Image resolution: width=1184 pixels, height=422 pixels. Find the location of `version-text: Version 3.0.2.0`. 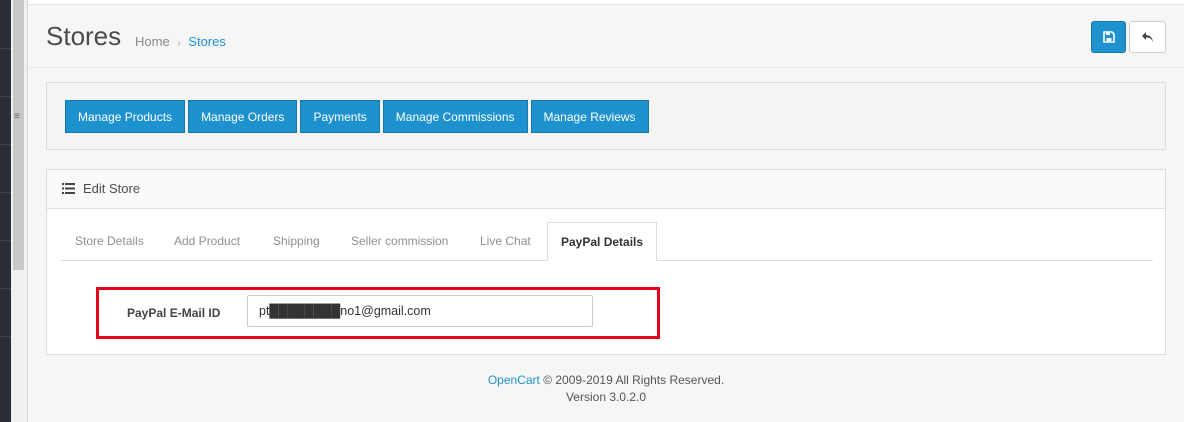

version-text: Version 3.0.2.0 is located at coordinates (606, 397).